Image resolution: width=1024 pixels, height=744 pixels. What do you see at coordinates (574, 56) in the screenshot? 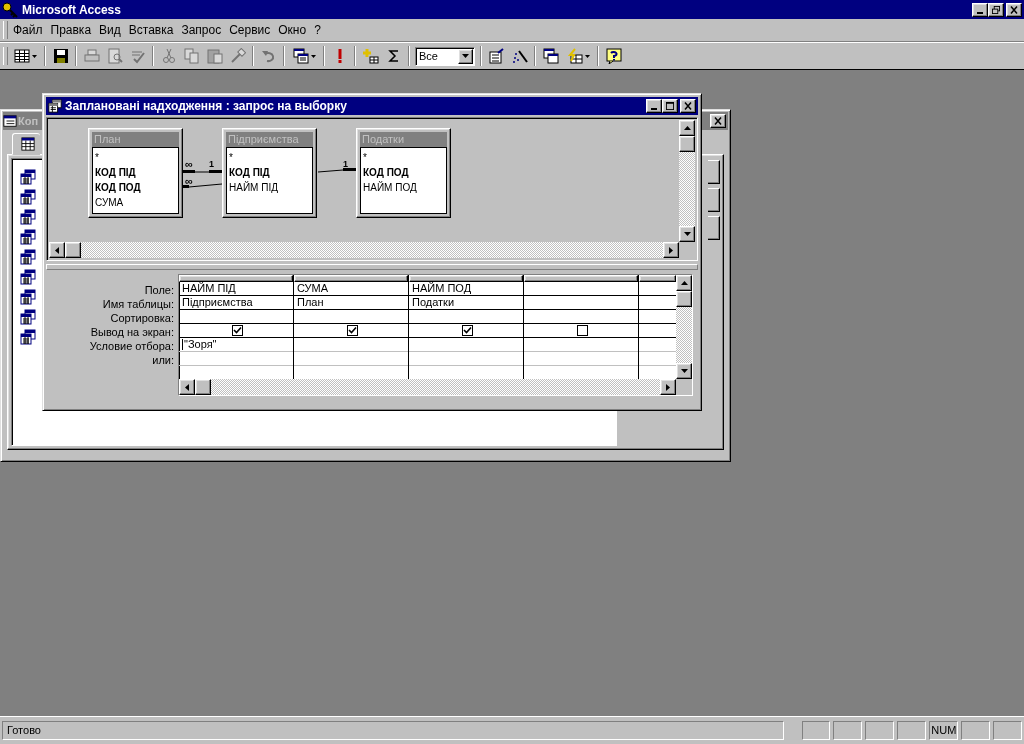
I see `lightning-table-icon` at bounding box center [574, 56].